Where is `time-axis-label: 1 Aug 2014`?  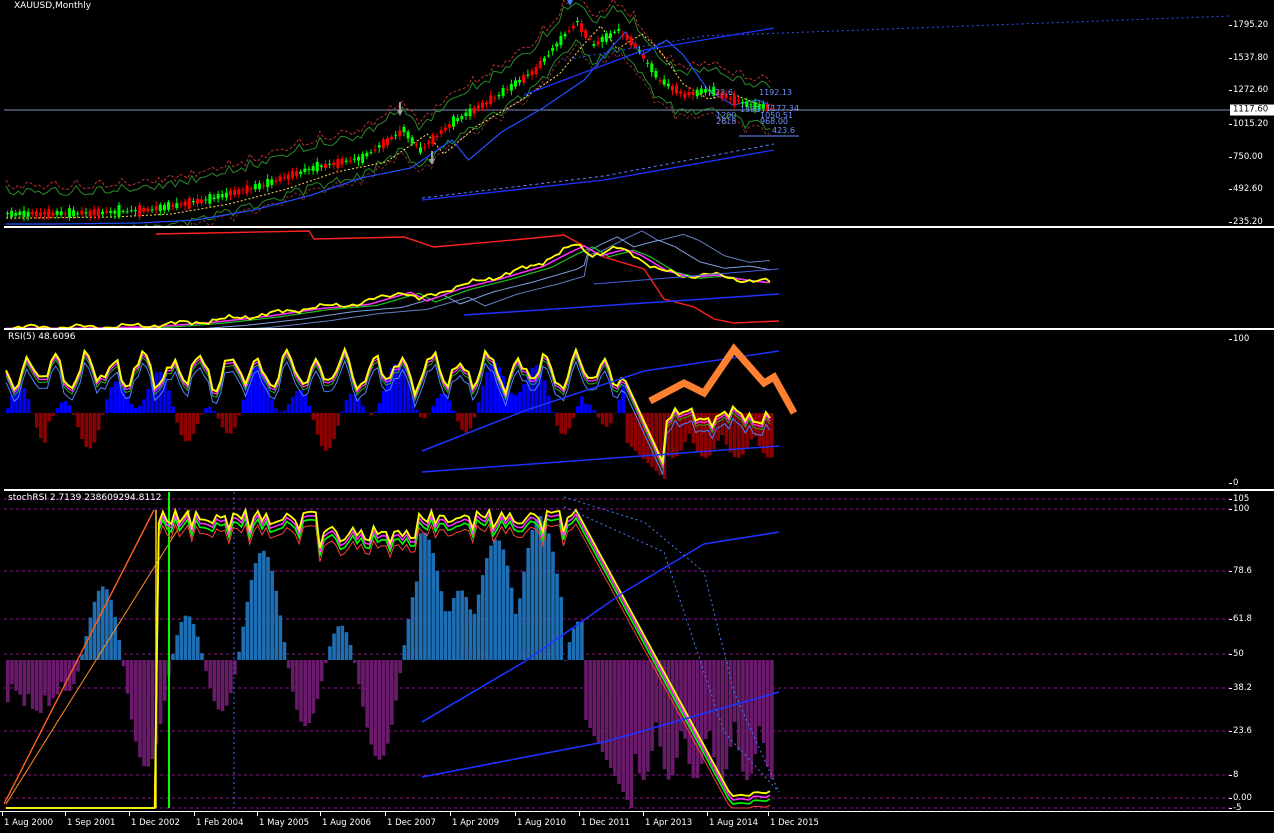
time-axis-label: 1 Aug 2014 is located at coordinates (734, 823).